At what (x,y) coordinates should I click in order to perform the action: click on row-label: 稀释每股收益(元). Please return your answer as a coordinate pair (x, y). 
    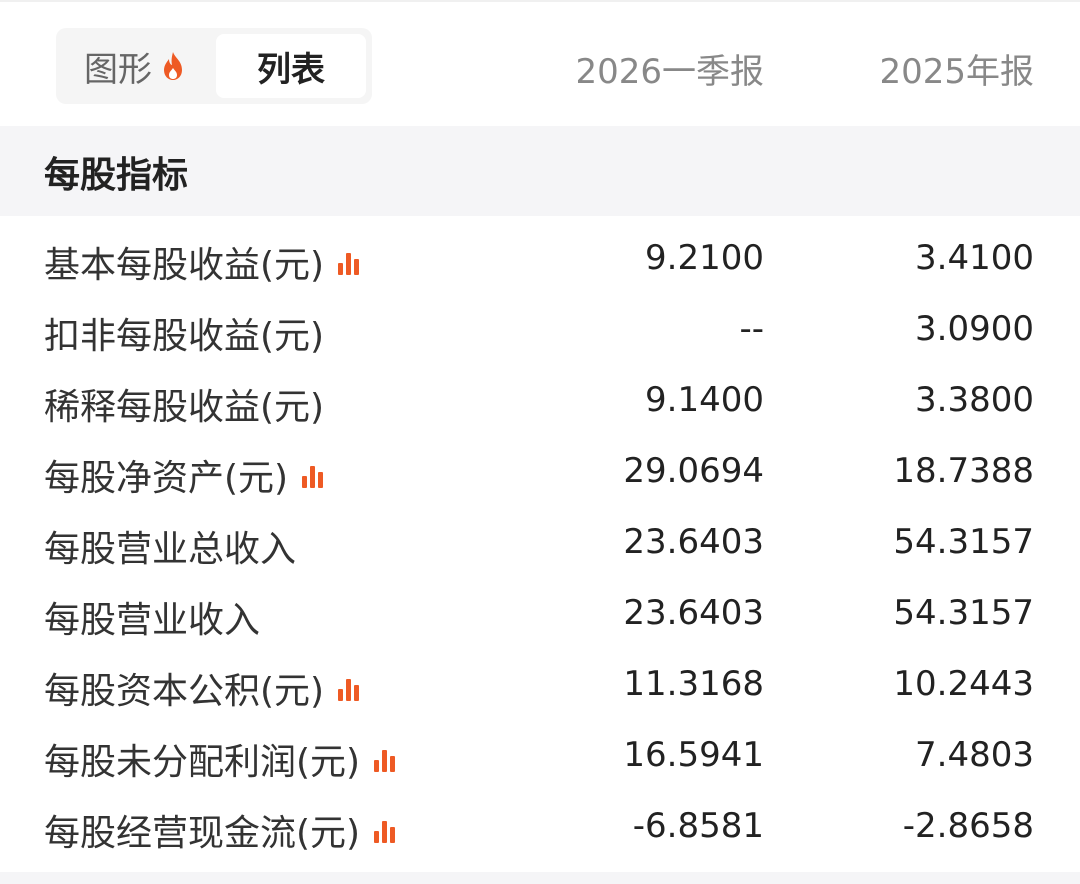
    Looking at the image, I should click on (184, 404).